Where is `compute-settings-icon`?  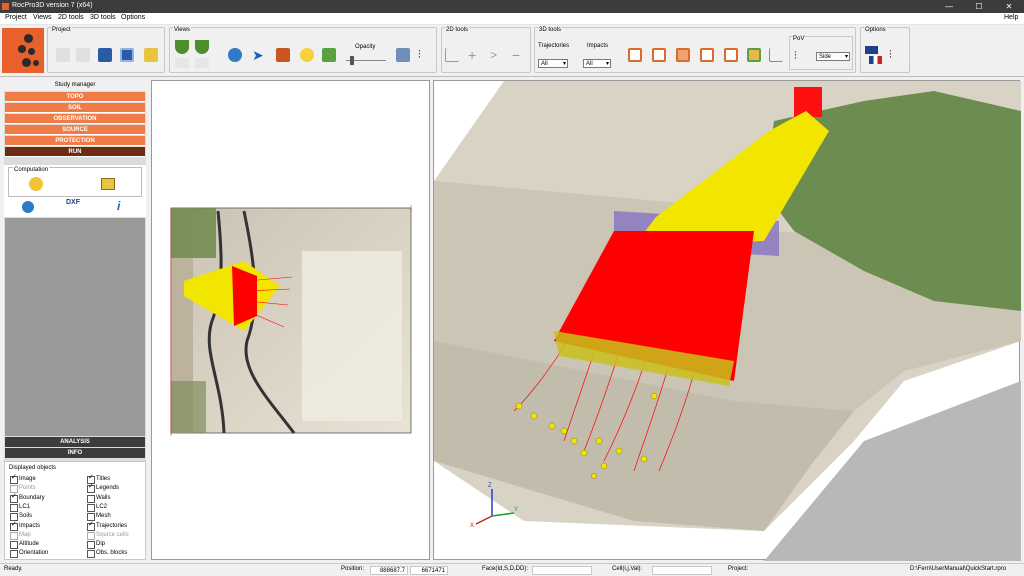
compute-settings-icon is located at coordinates (36, 184).